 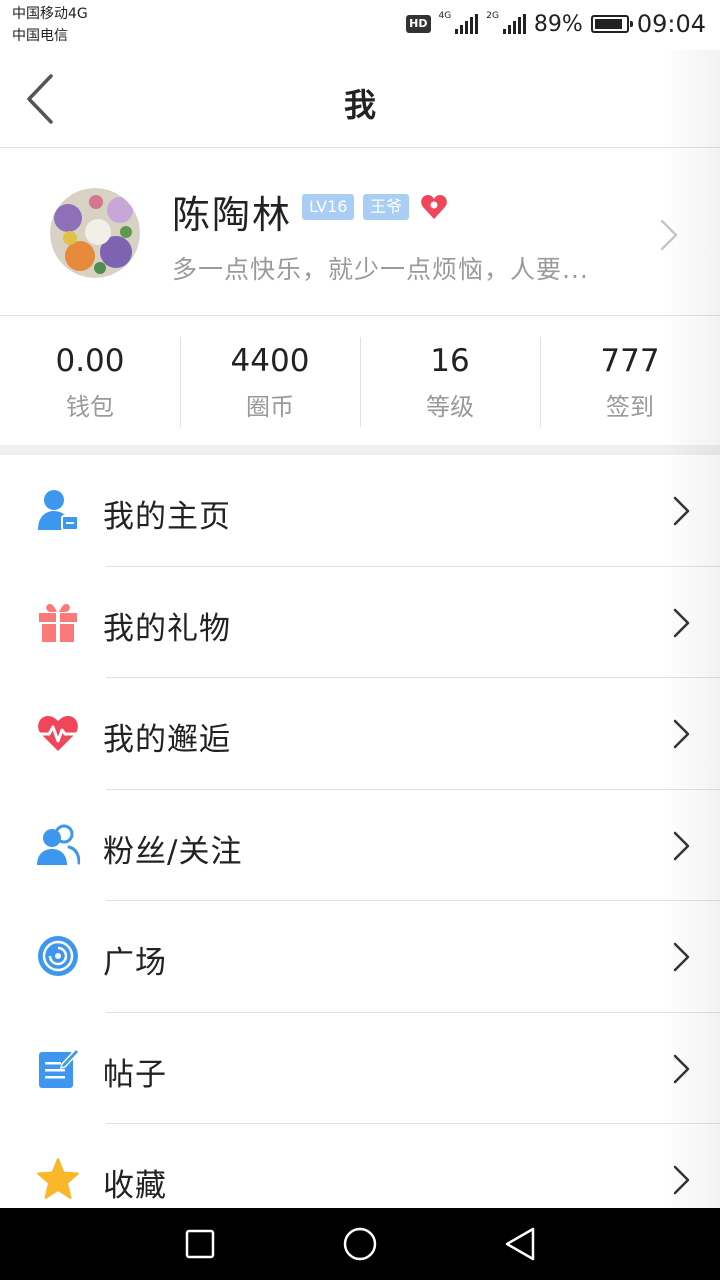 What do you see at coordinates (135, 1186) in the screenshot?
I see `menu-label: 收藏` at bounding box center [135, 1186].